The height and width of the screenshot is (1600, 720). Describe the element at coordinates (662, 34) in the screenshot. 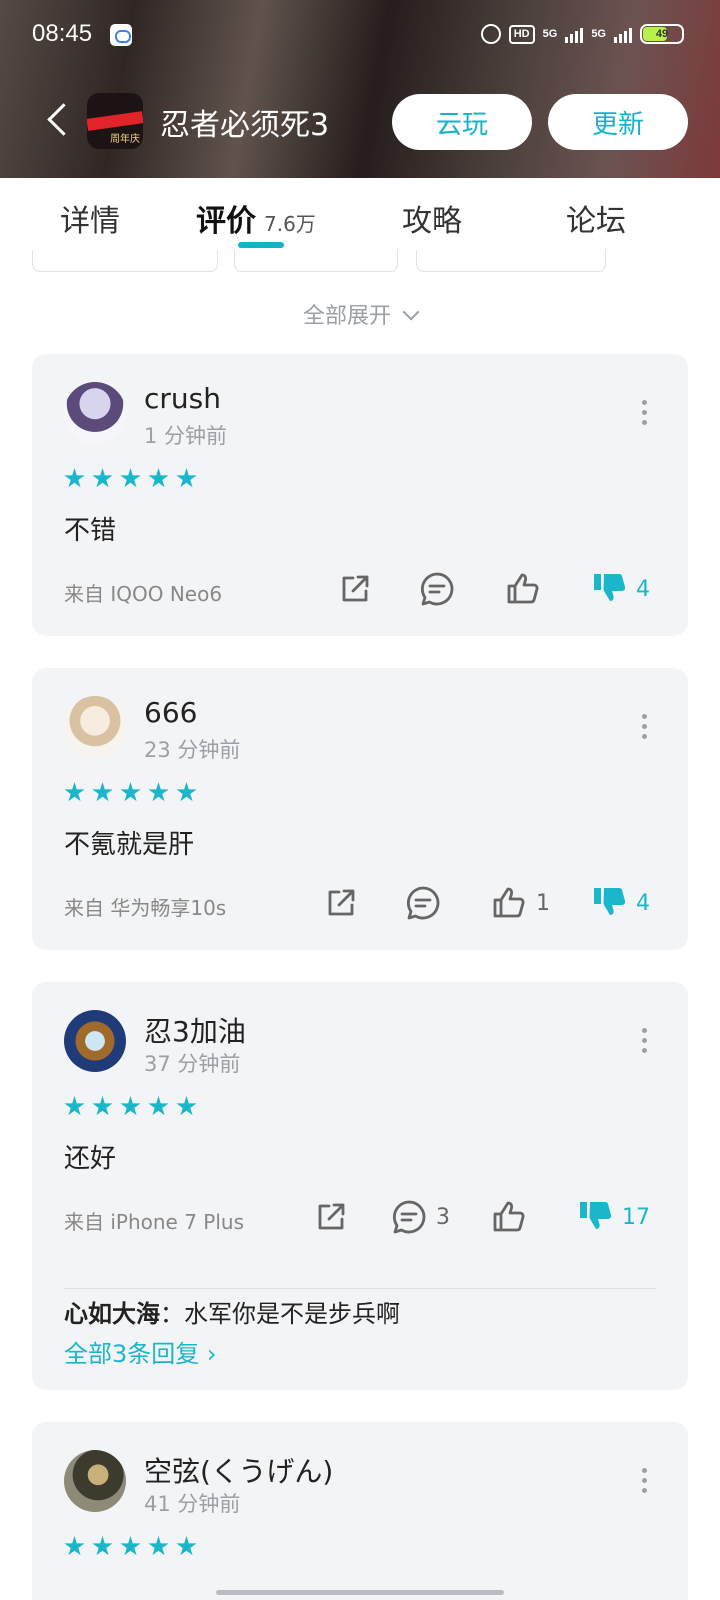

I see `battery-level: 49` at that location.